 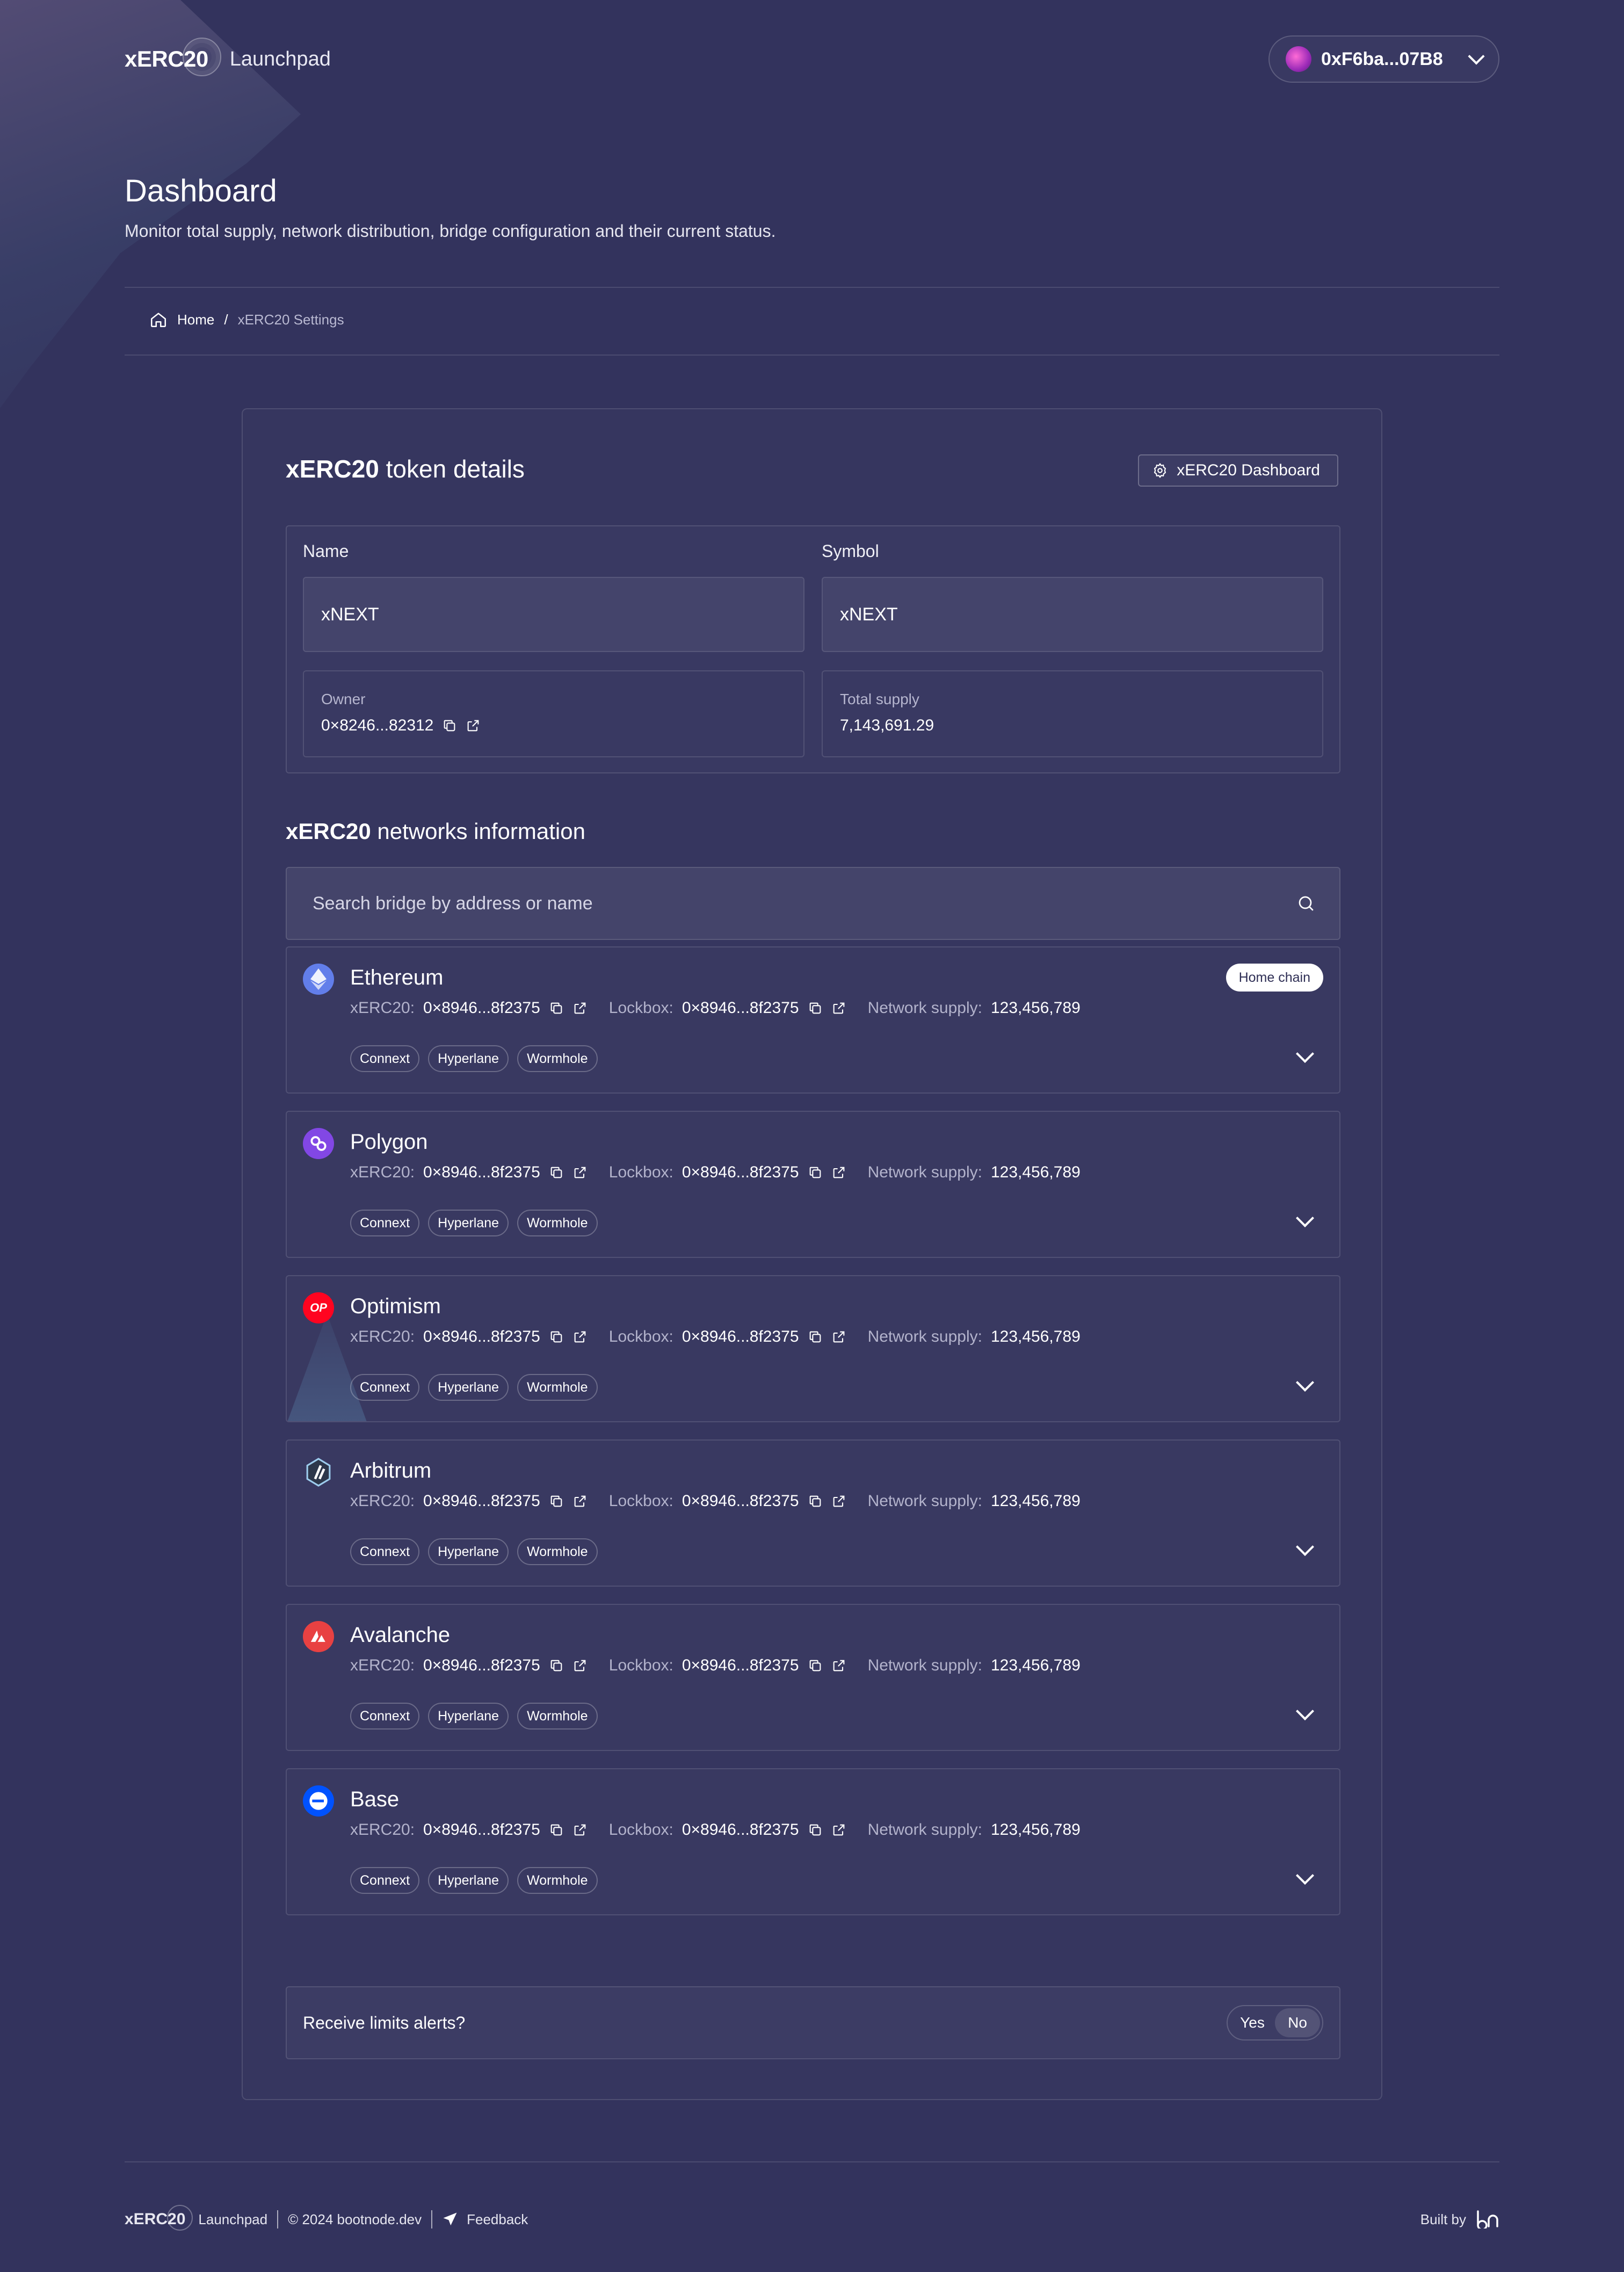 I want to click on top-header: xERC20 Launchpad 0xF6ba...07B8, so click(x=812, y=59).